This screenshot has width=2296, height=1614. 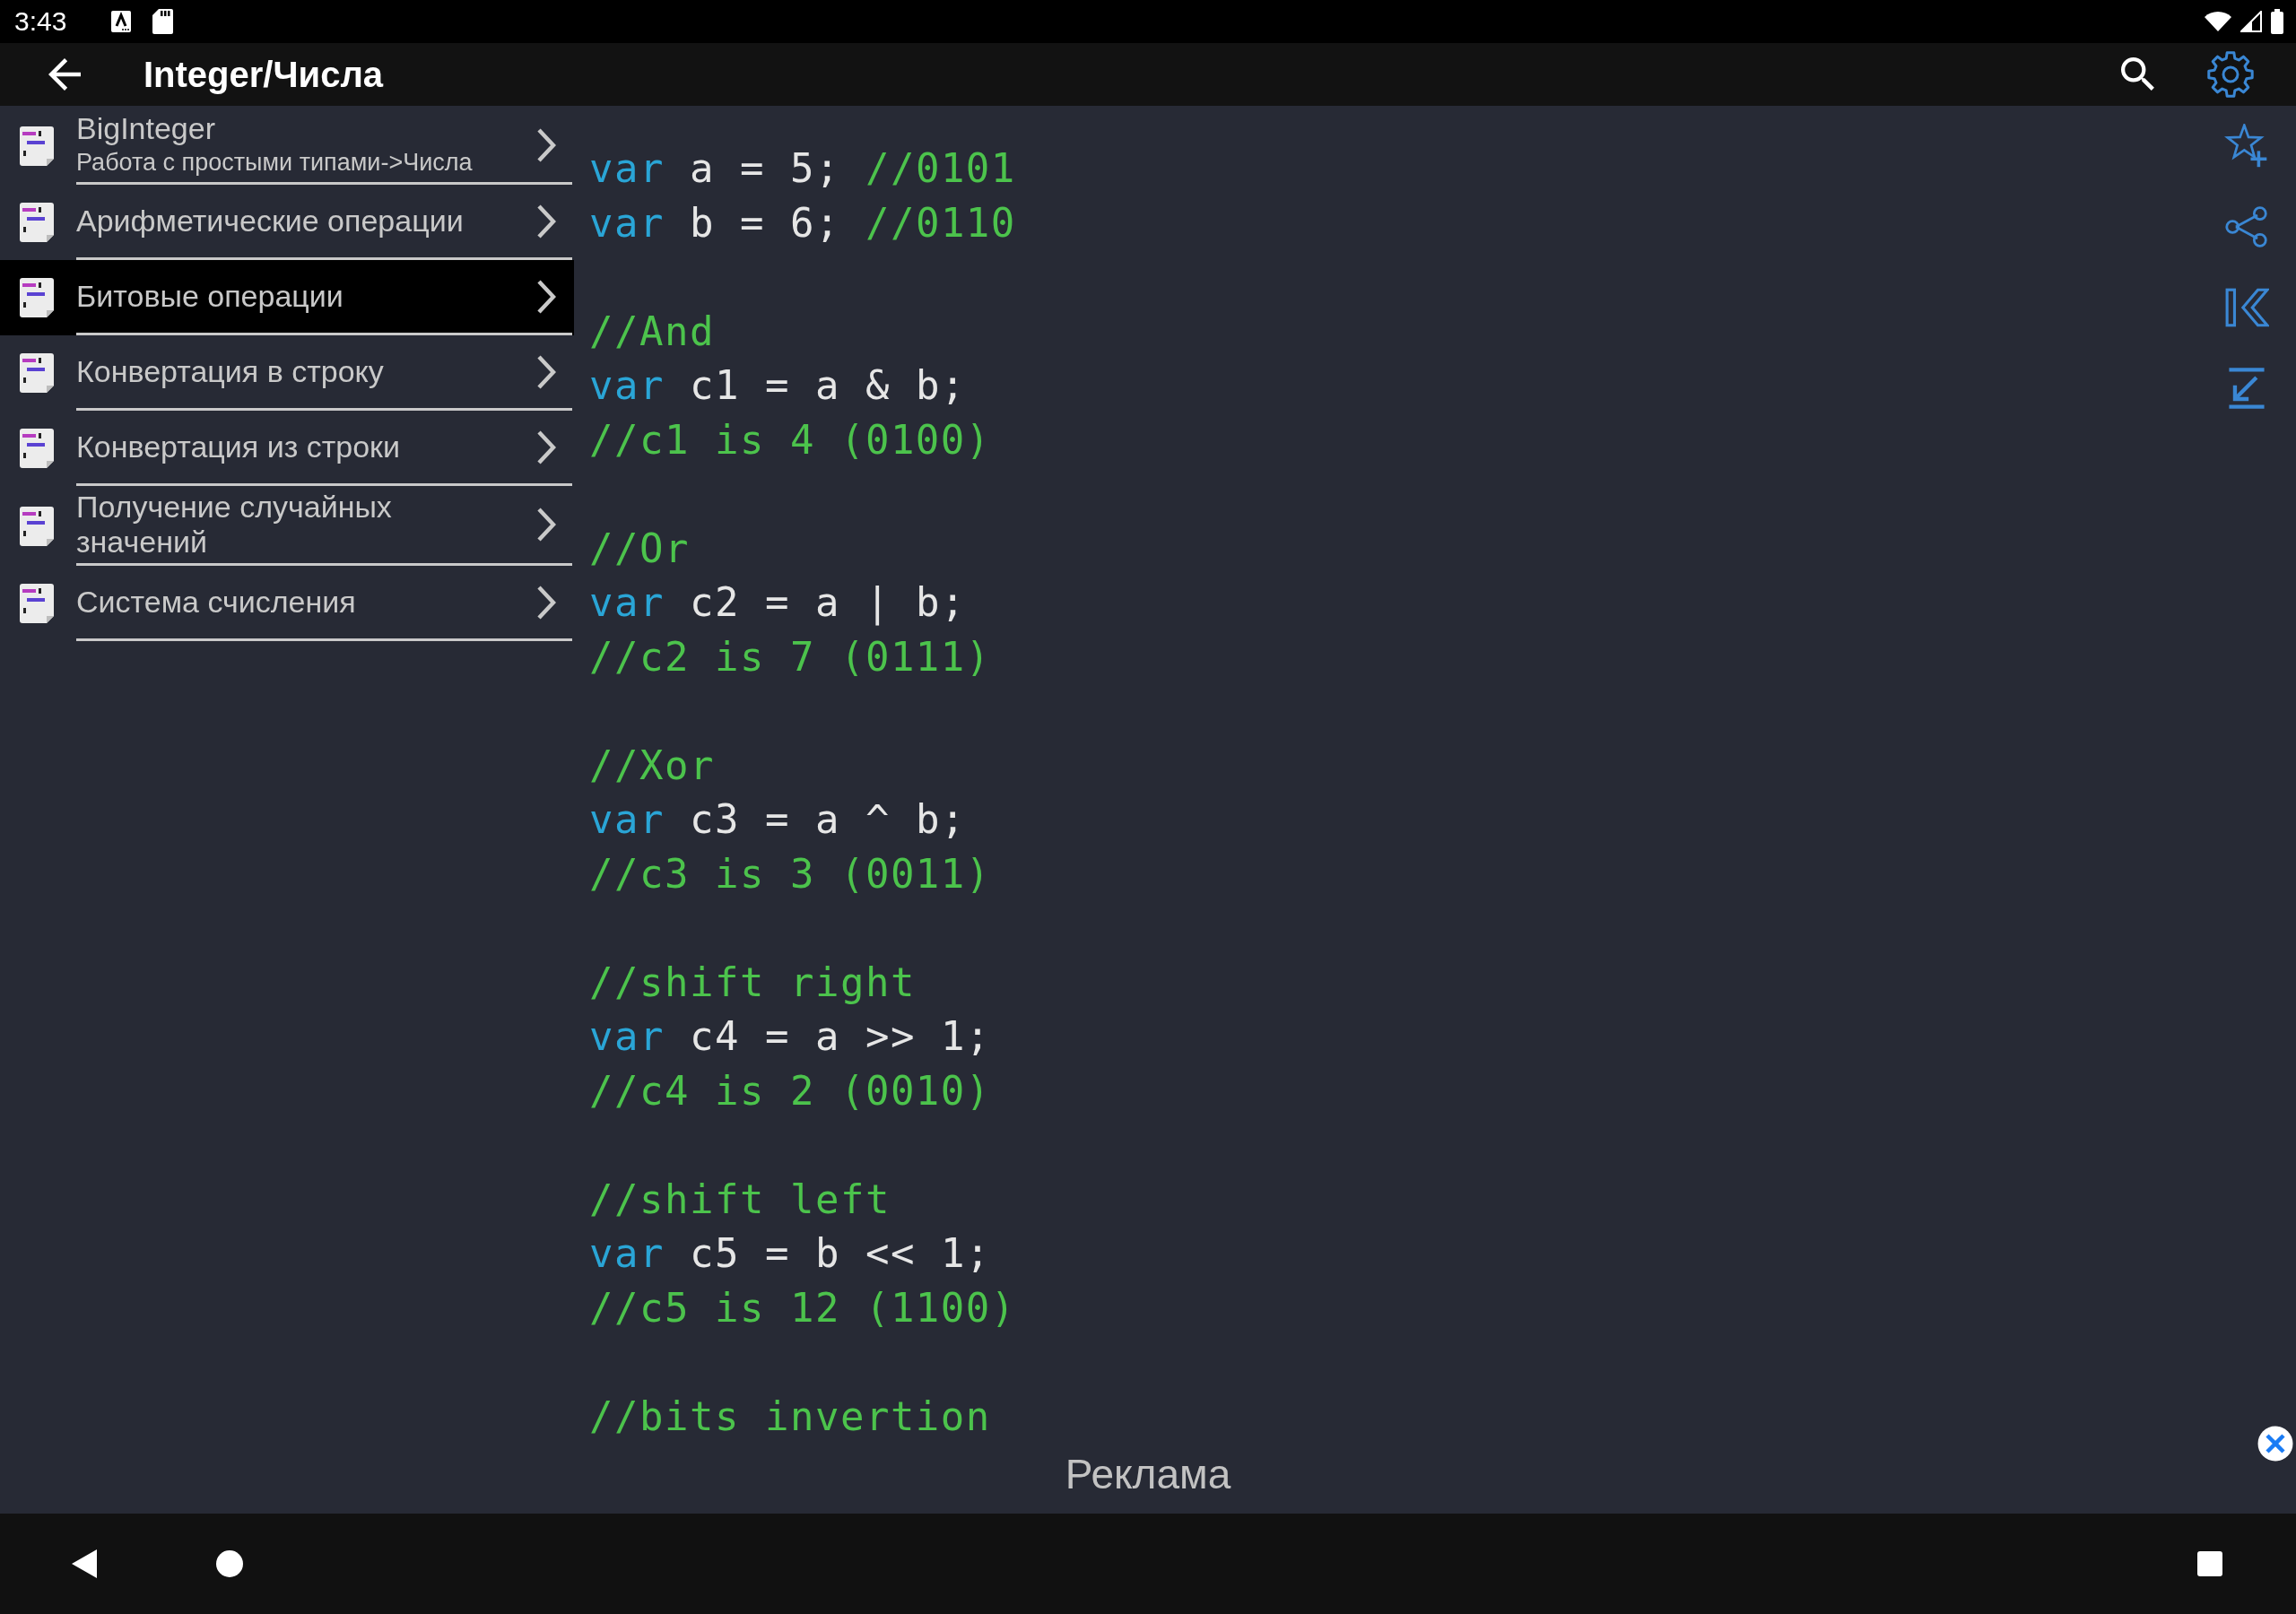 What do you see at coordinates (163, 21) in the screenshot?
I see `sd-card-icon` at bounding box center [163, 21].